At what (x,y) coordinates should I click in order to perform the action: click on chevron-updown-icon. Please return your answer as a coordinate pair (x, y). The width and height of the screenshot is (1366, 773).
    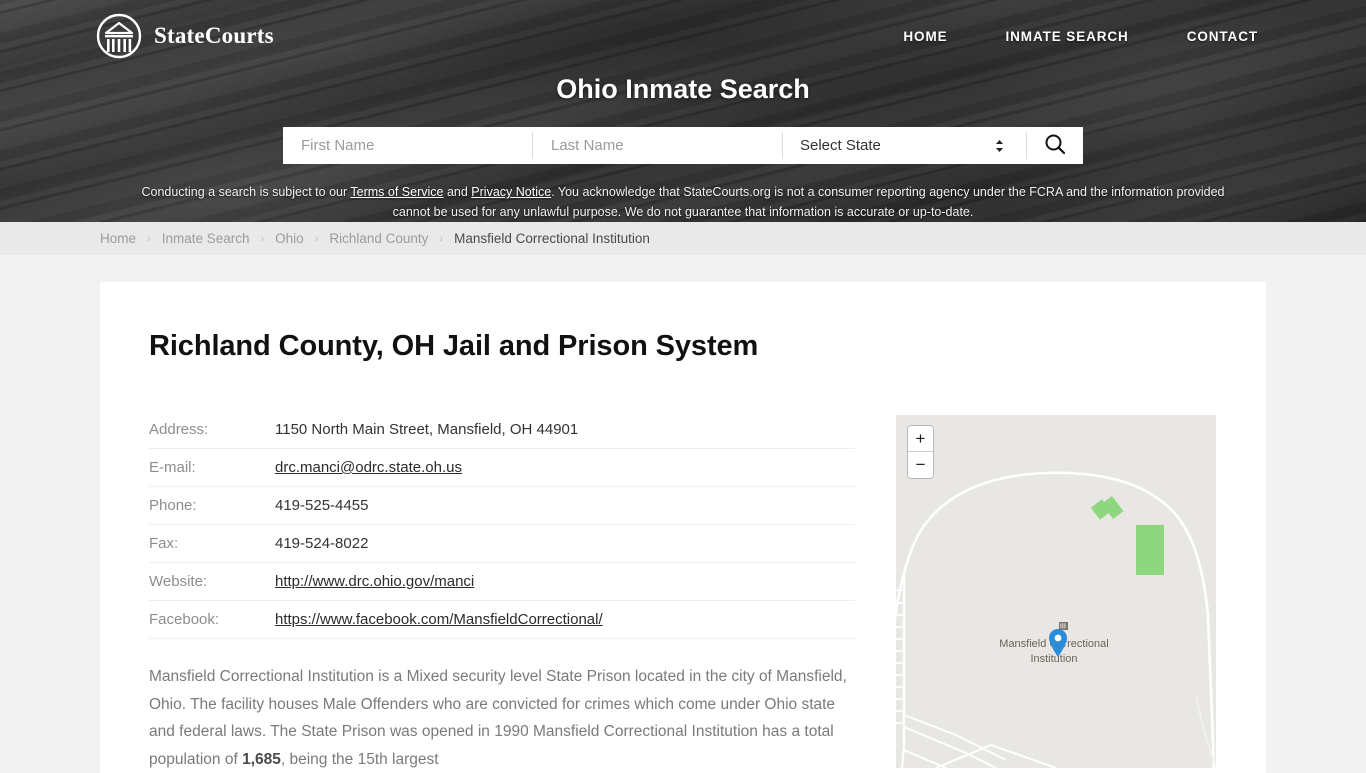
    Looking at the image, I should click on (999, 146).